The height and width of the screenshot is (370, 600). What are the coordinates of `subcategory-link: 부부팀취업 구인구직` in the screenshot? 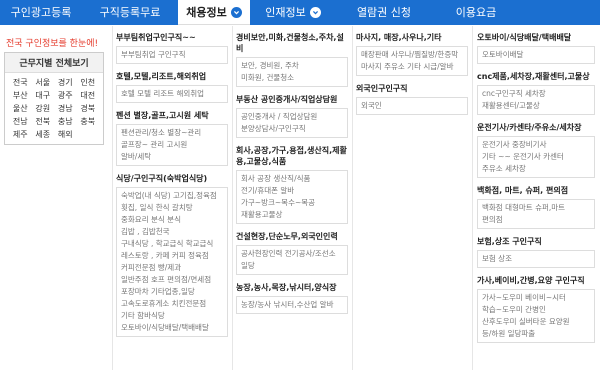 It's located at (172, 55).